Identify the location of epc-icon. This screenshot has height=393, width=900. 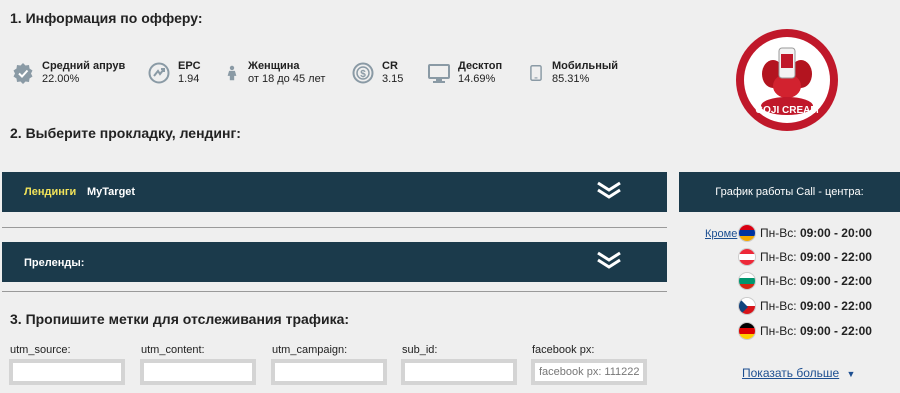
(159, 73).